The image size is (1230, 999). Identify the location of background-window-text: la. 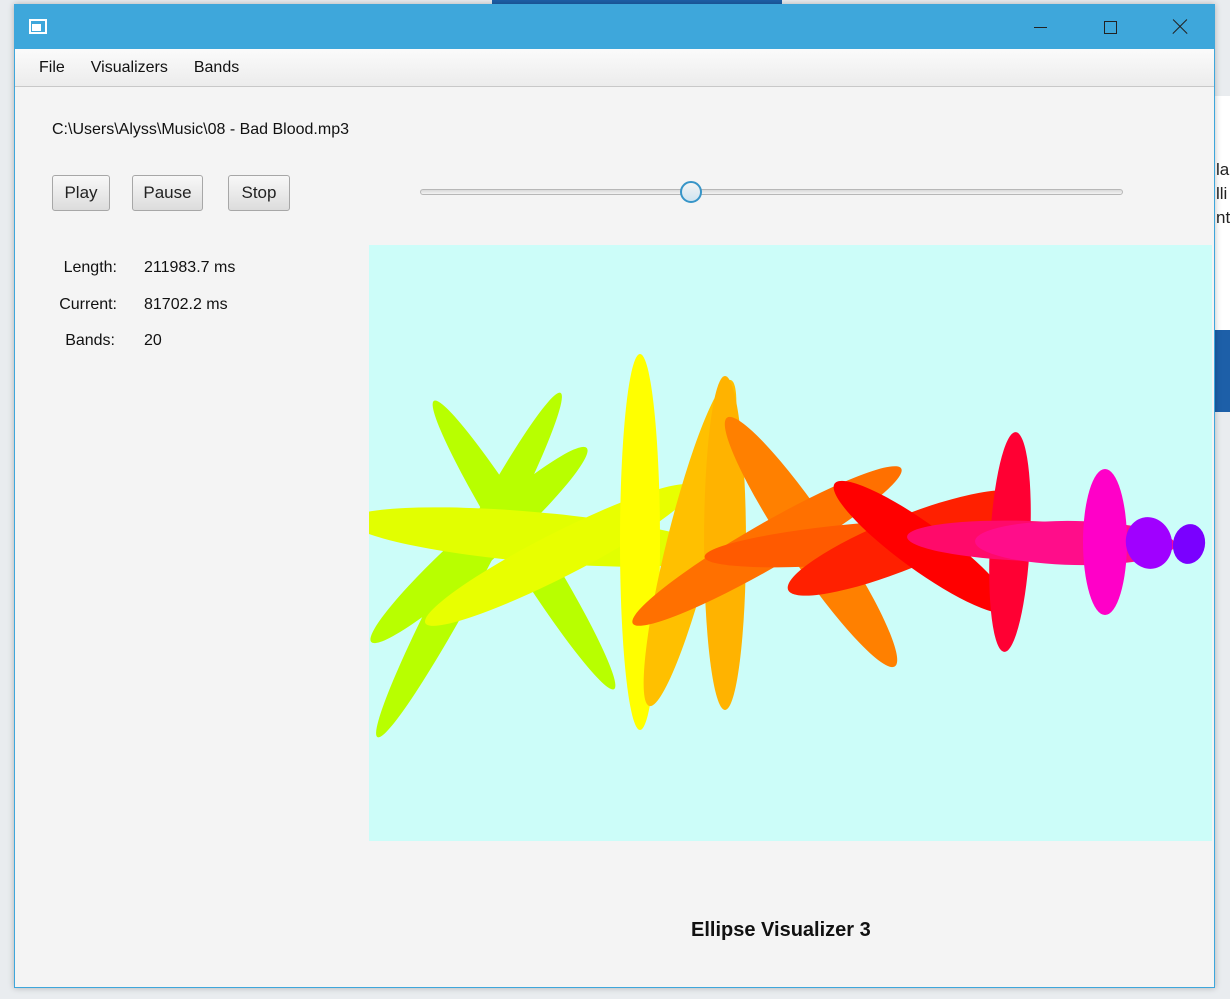
(1223, 169).